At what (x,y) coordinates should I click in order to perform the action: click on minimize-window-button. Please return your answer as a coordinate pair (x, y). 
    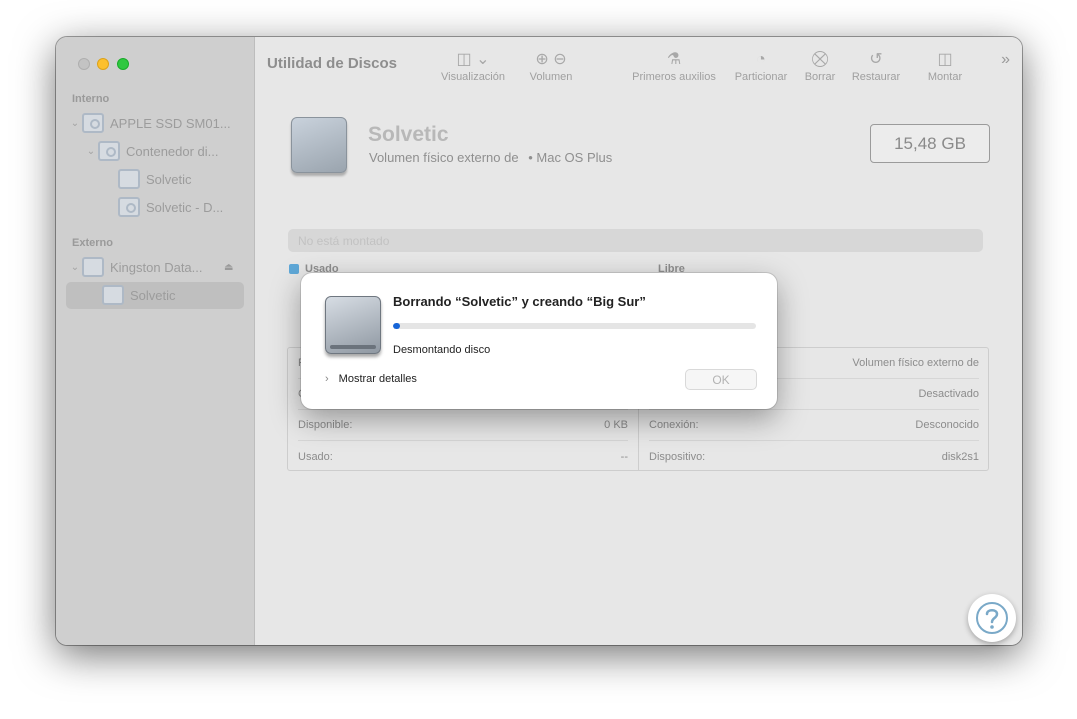
    Looking at the image, I should click on (103, 64).